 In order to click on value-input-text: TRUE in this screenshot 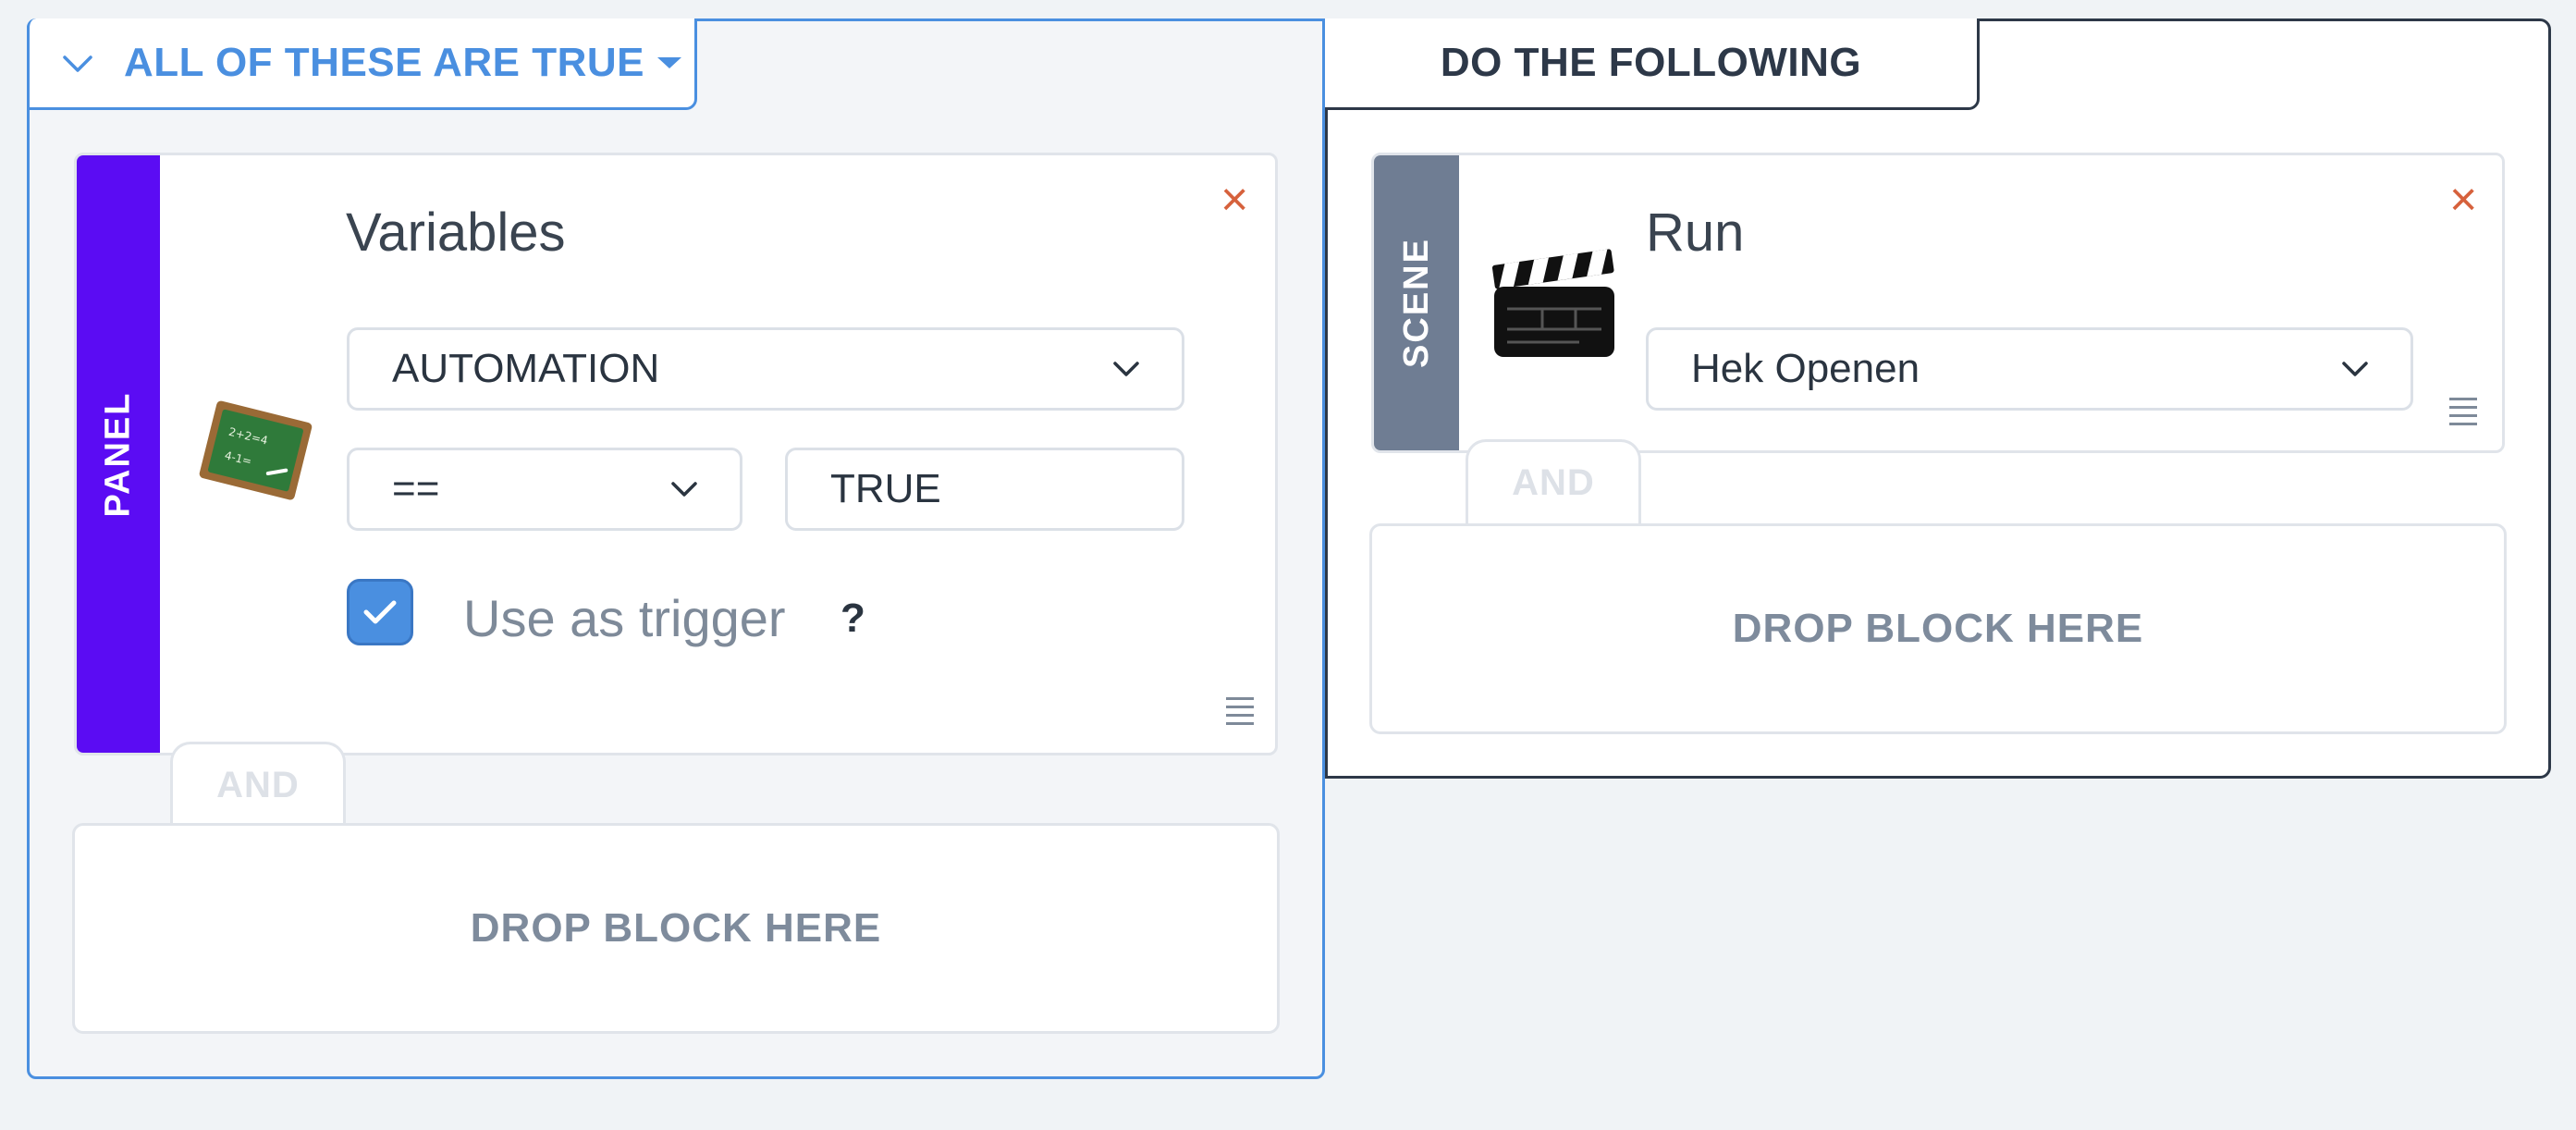, I will do `click(885, 489)`.